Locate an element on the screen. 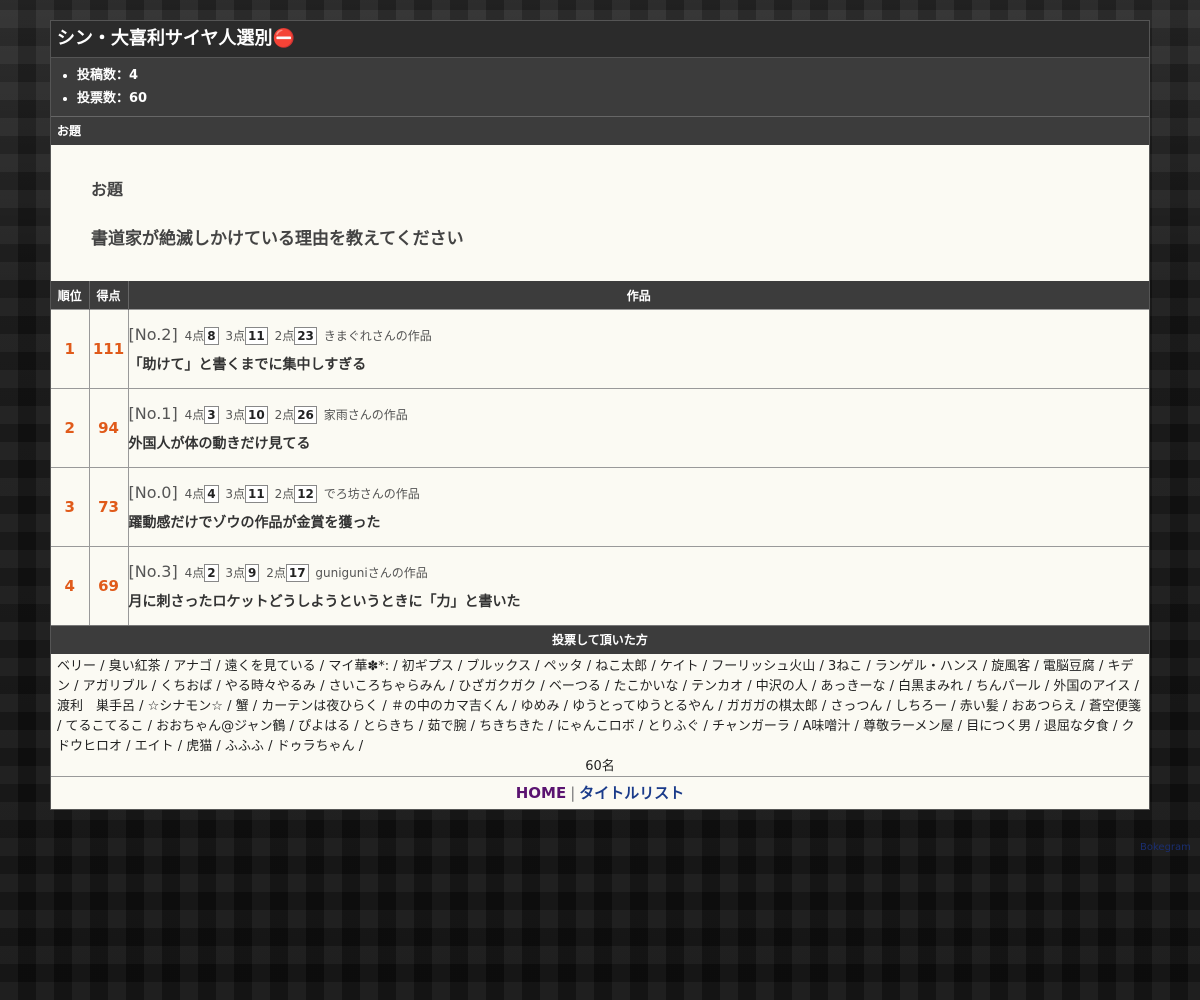 The image size is (1200, 1000). entry-number: [No.3] is located at coordinates (153, 571).